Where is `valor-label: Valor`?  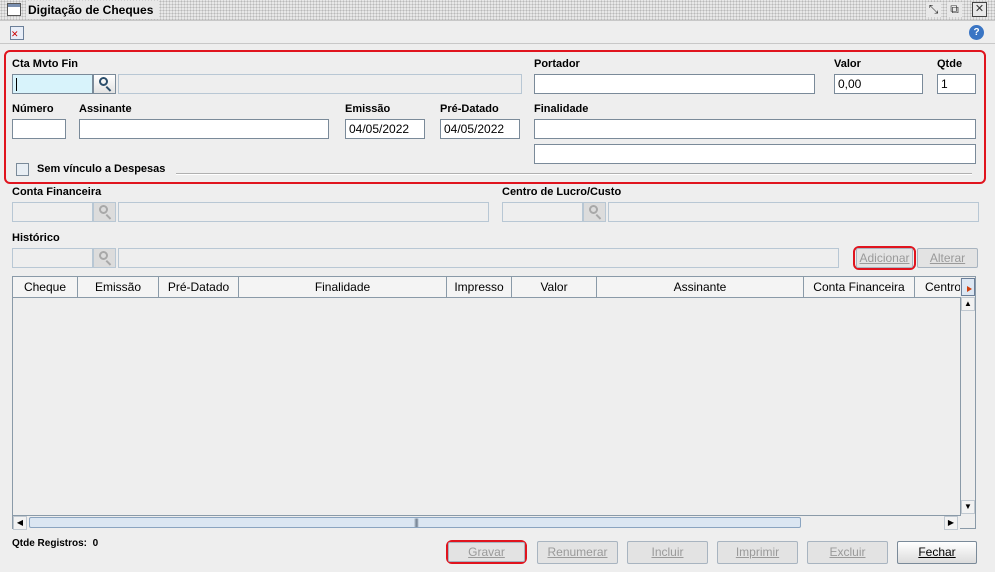 valor-label: Valor is located at coordinates (847, 64).